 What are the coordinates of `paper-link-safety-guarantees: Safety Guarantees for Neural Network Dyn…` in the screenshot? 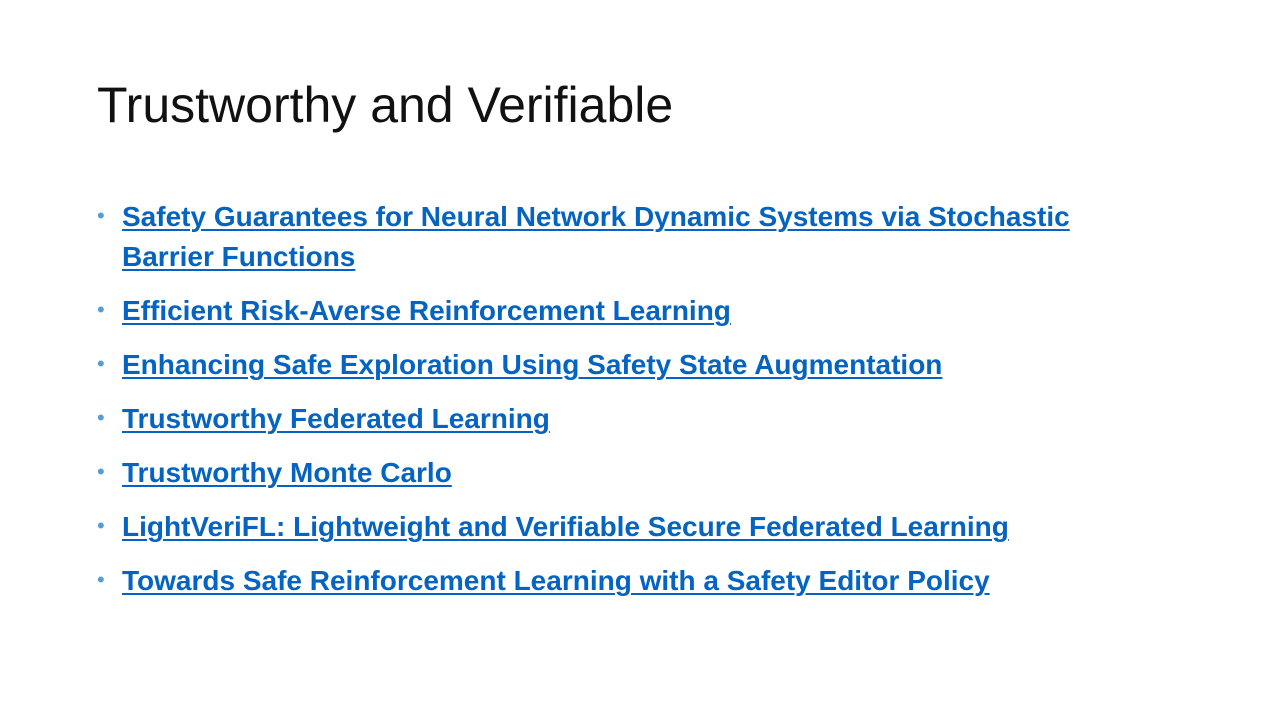 It's located at (602, 237).